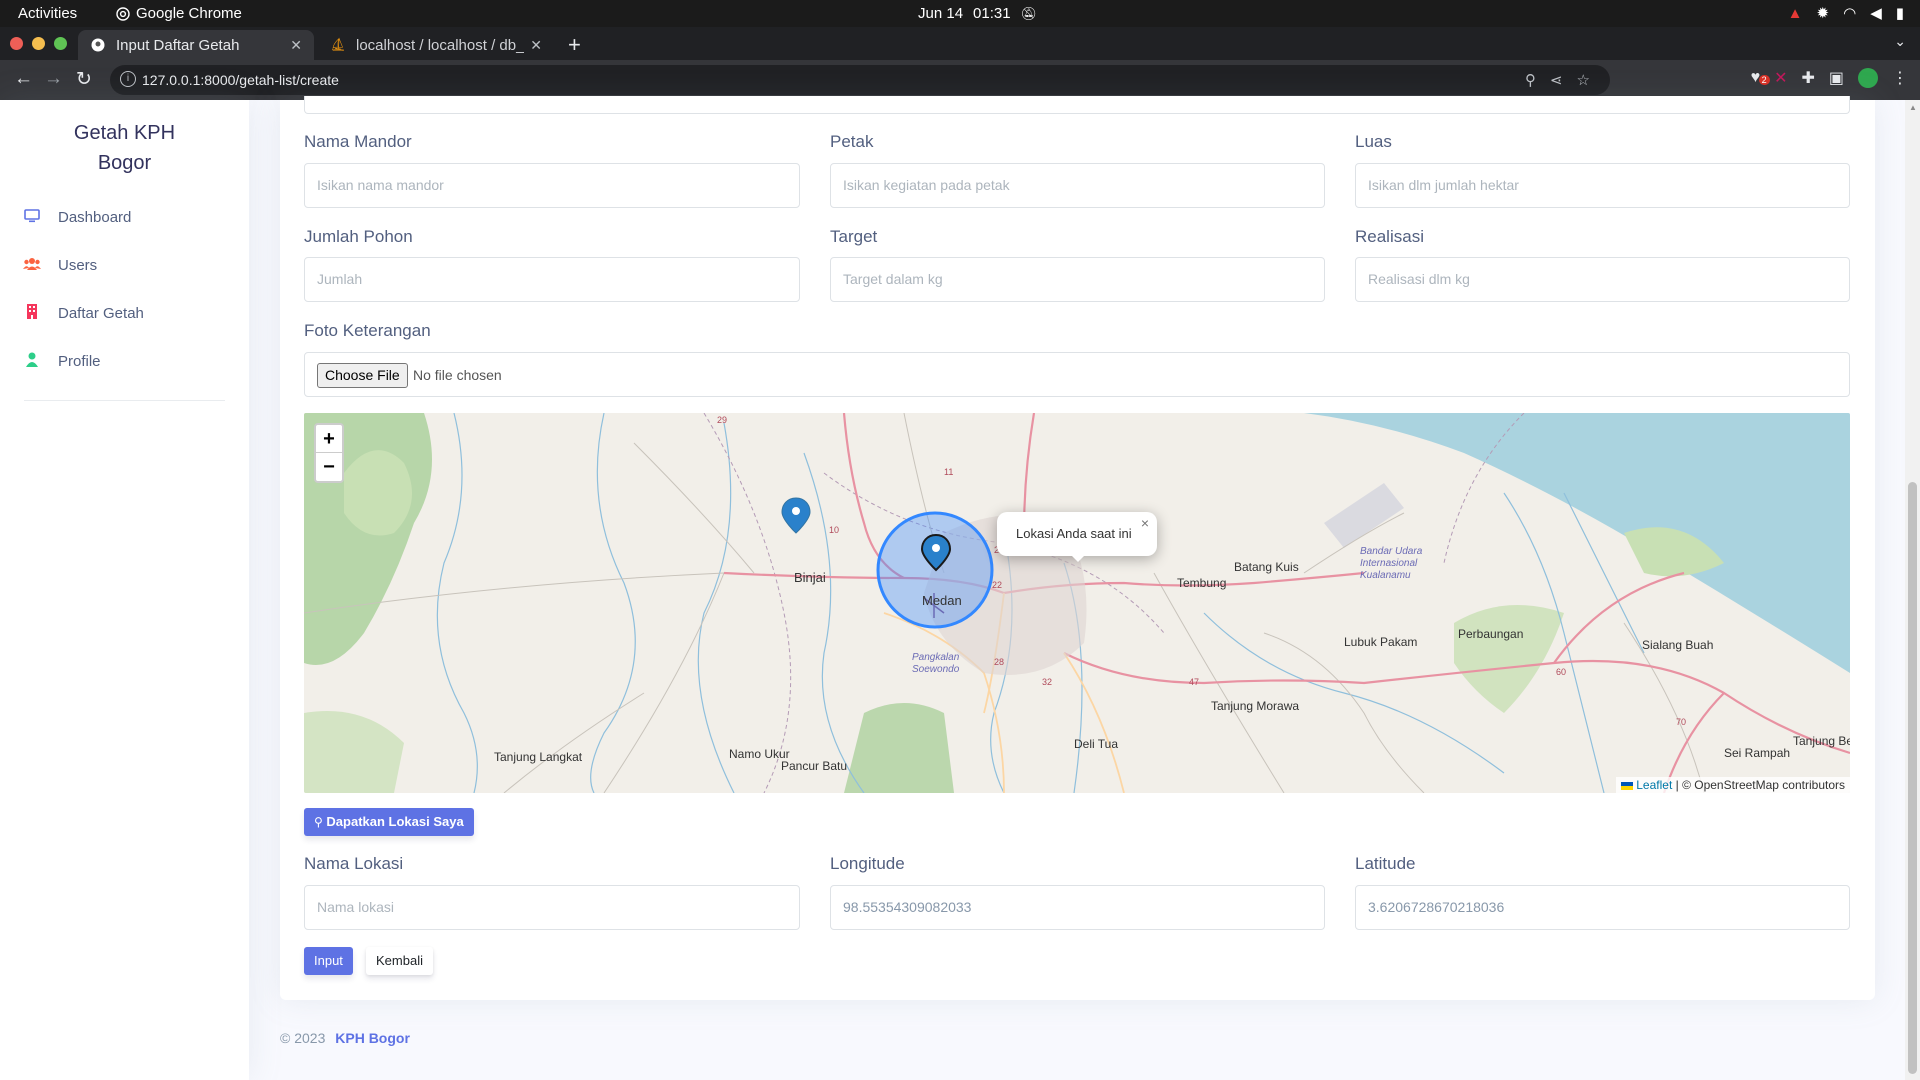 The image size is (1920, 1080). Describe the element at coordinates (53, 79) in the screenshot. I see `forward-button: →` at that location.